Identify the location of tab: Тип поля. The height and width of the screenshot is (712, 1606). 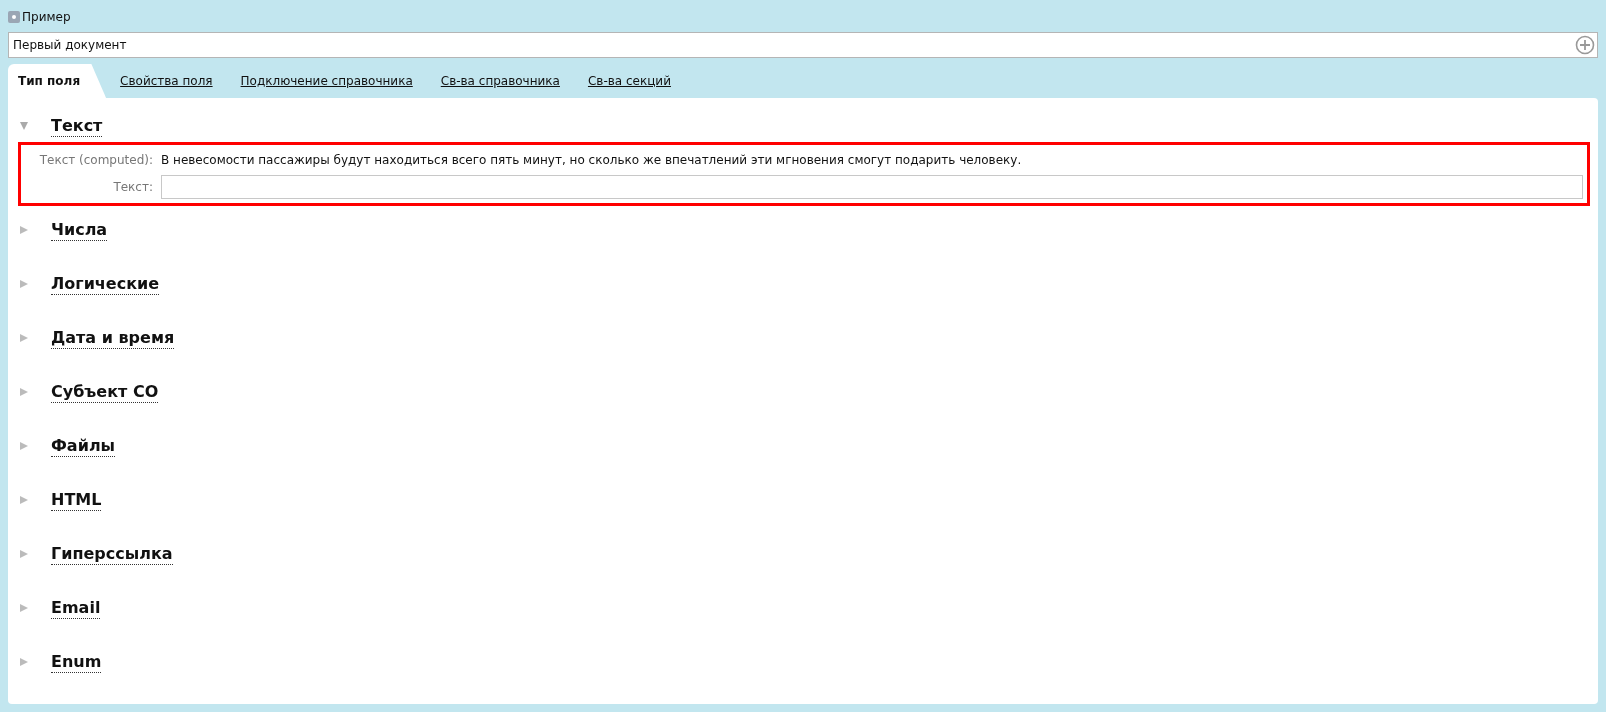
(57, 81).